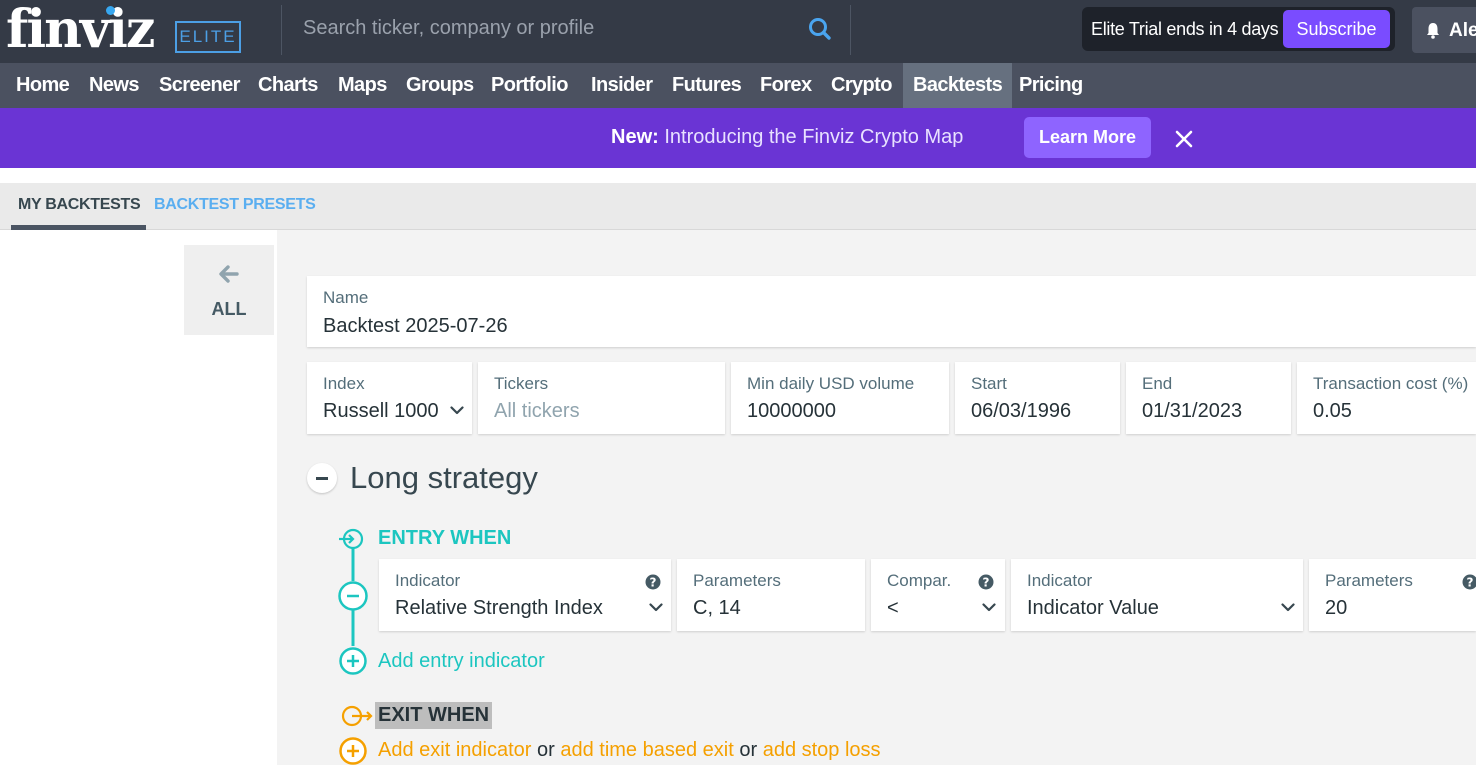 This screenshot has width=1476, height=765. What do you see at coordinates (717, 608) in the screenshot?
I see `entry-parameters-value: C, 14` at bounding box center [717, 608].